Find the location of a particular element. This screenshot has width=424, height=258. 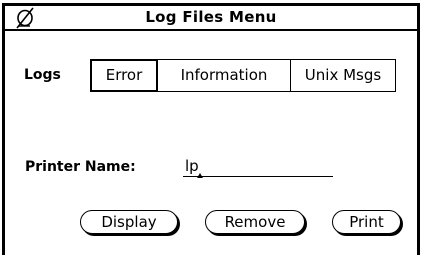

log-type-selector: Error Information Unix Msgs is located at coordinates (243, 75).